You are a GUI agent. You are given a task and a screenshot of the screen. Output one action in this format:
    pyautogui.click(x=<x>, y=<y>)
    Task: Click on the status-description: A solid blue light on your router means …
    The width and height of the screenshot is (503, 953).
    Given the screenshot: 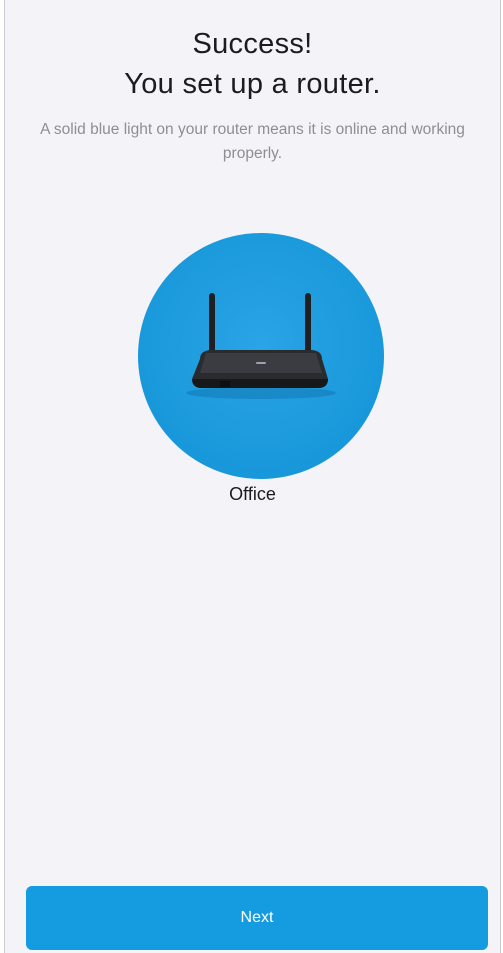 What is the action you would take?
    pyautogui.click(x=252, y=141)
    